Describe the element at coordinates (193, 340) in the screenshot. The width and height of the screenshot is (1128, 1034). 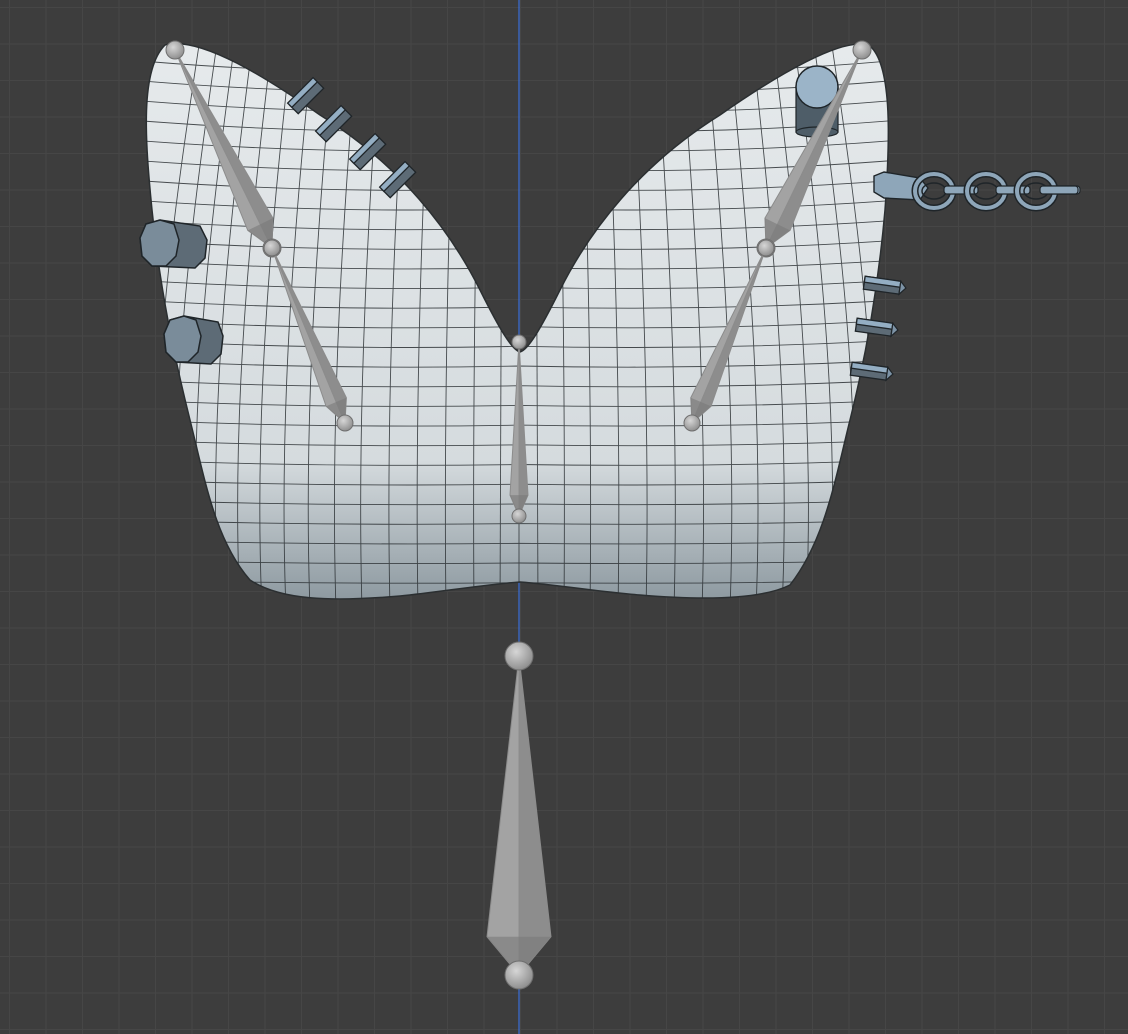
I see `left-button-lower` at that location.